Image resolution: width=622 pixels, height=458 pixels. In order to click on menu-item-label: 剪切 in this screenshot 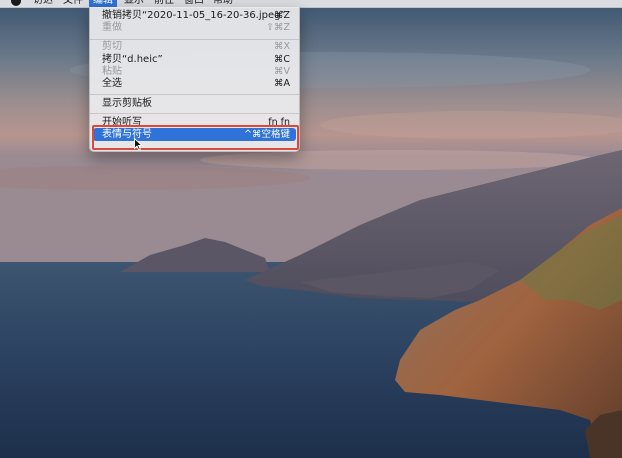, I will do `click(112, 46)`.